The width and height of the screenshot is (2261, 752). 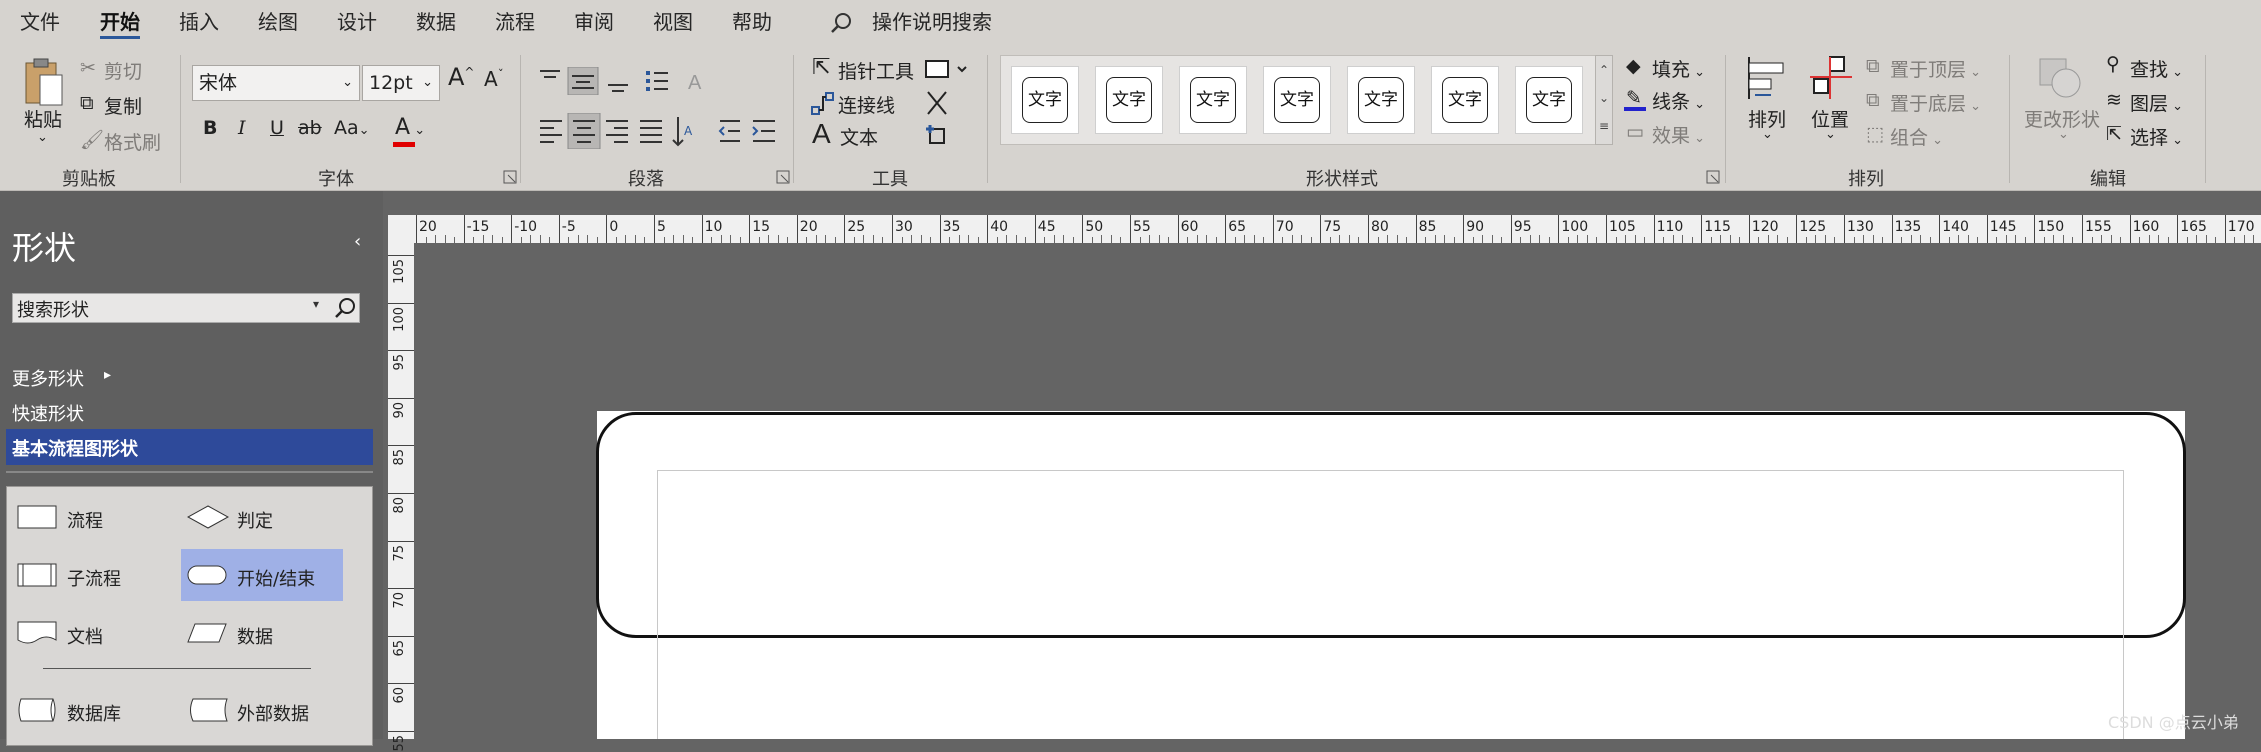 I want to click on ruler-label: 170, so click(x=2241, y=227).